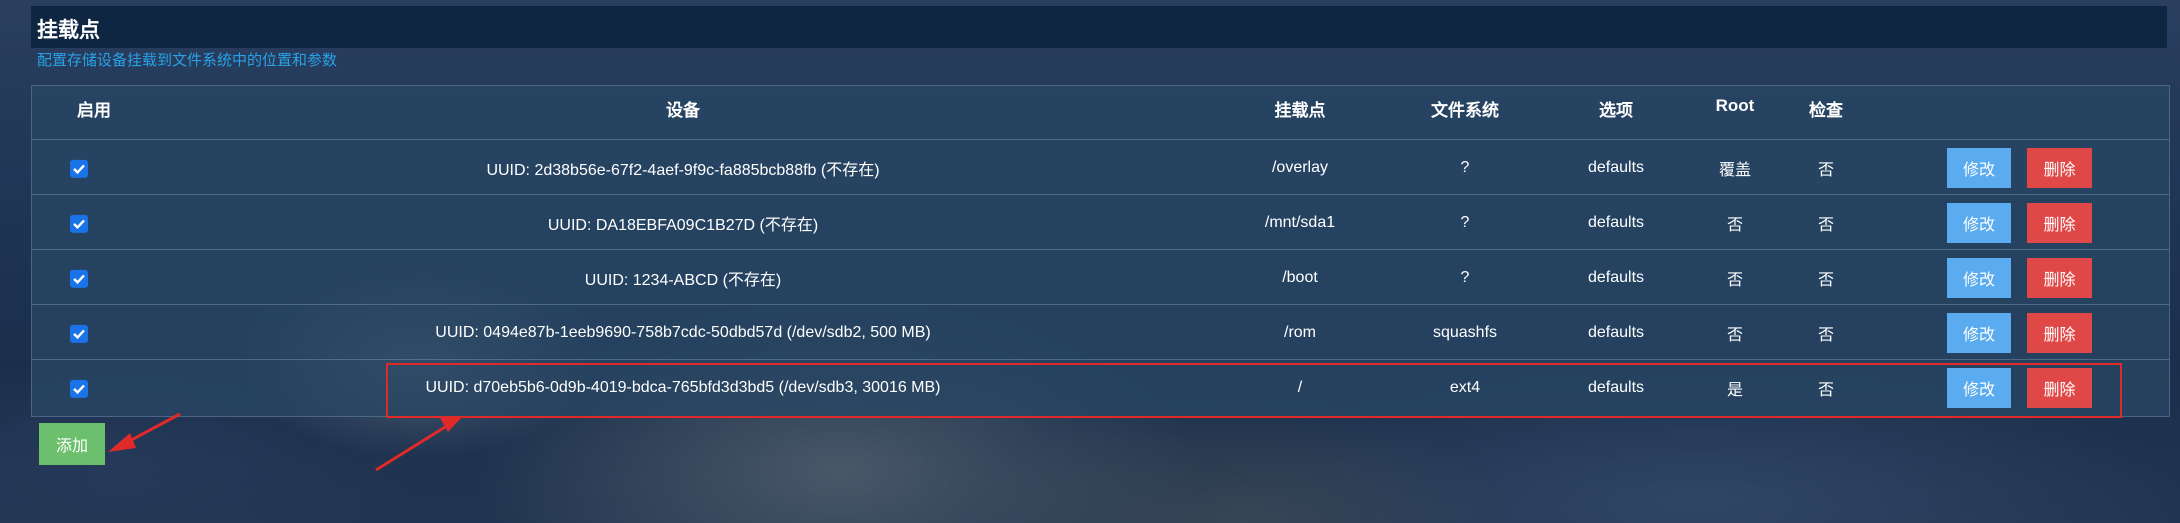 This screenshot has height=523, width=2180. What do you see at coordinates (1099, 27) in the screenshot?
I see `section-header: 挂载点` at bounding box center [1099, 27].